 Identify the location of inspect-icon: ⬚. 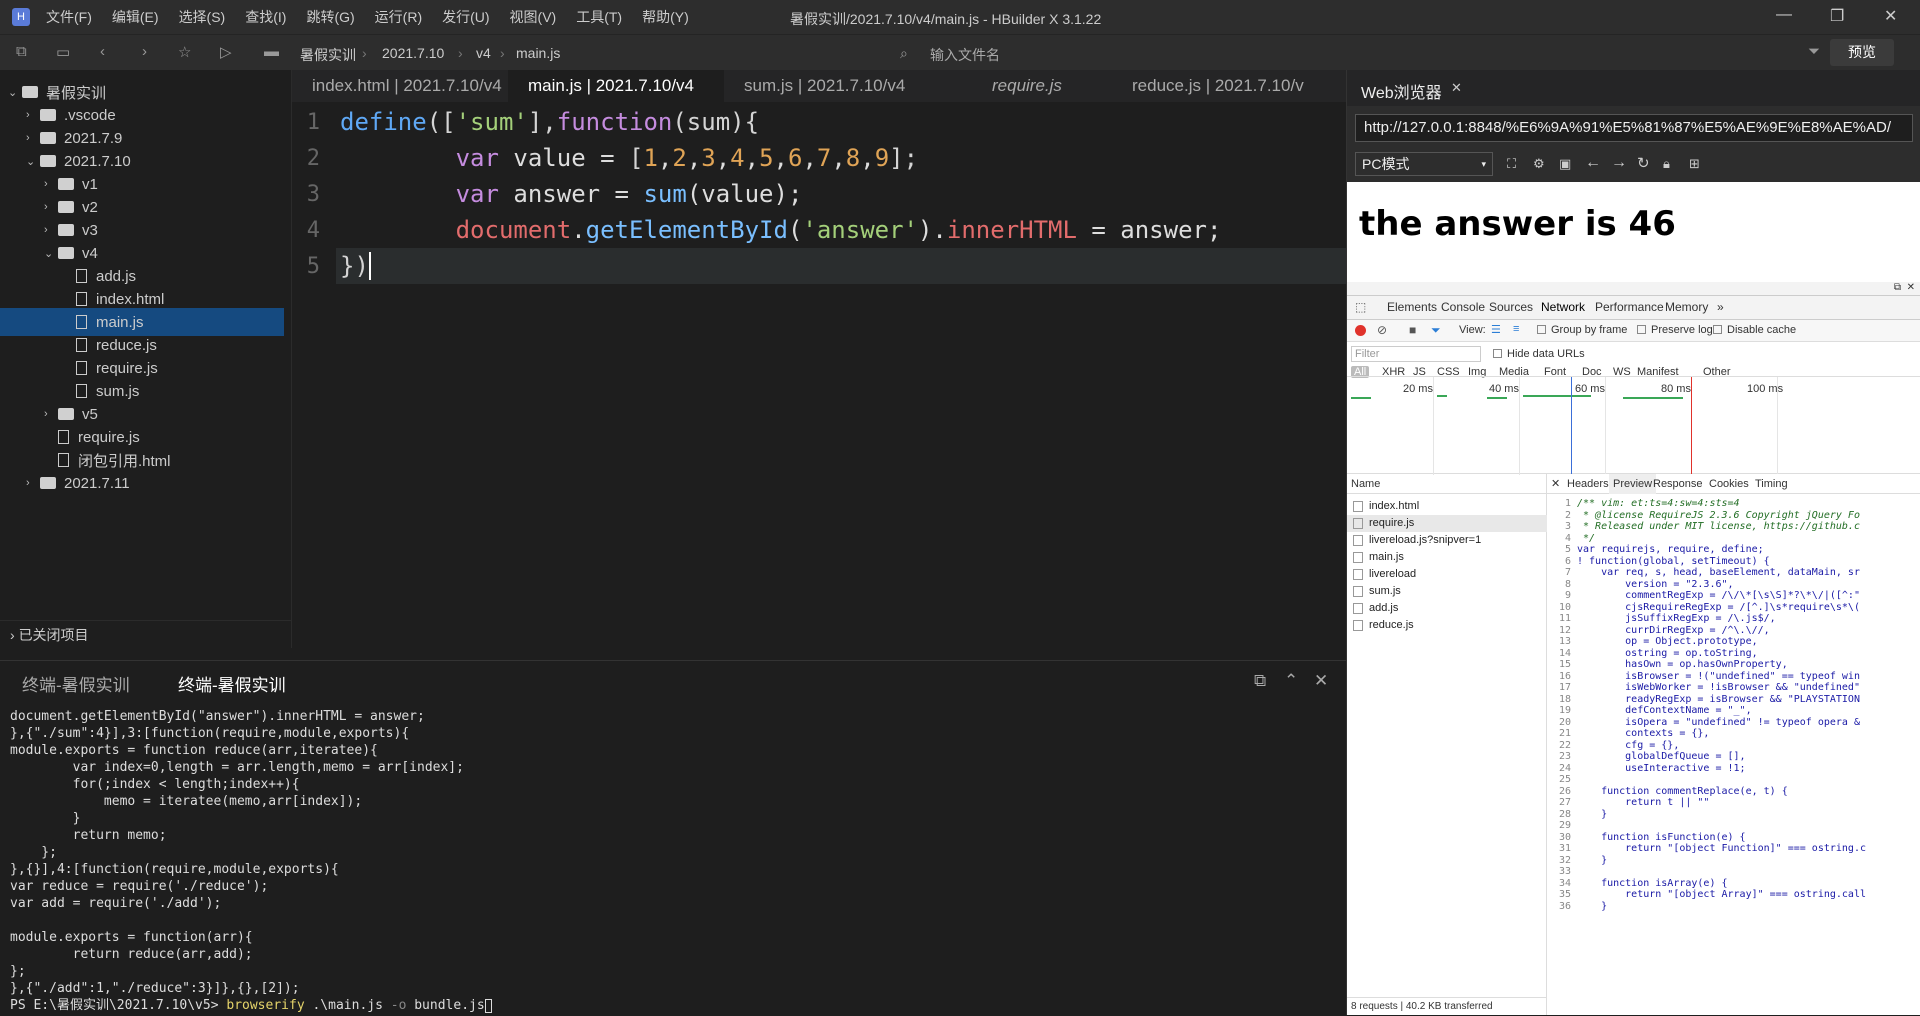
(1360, 307).